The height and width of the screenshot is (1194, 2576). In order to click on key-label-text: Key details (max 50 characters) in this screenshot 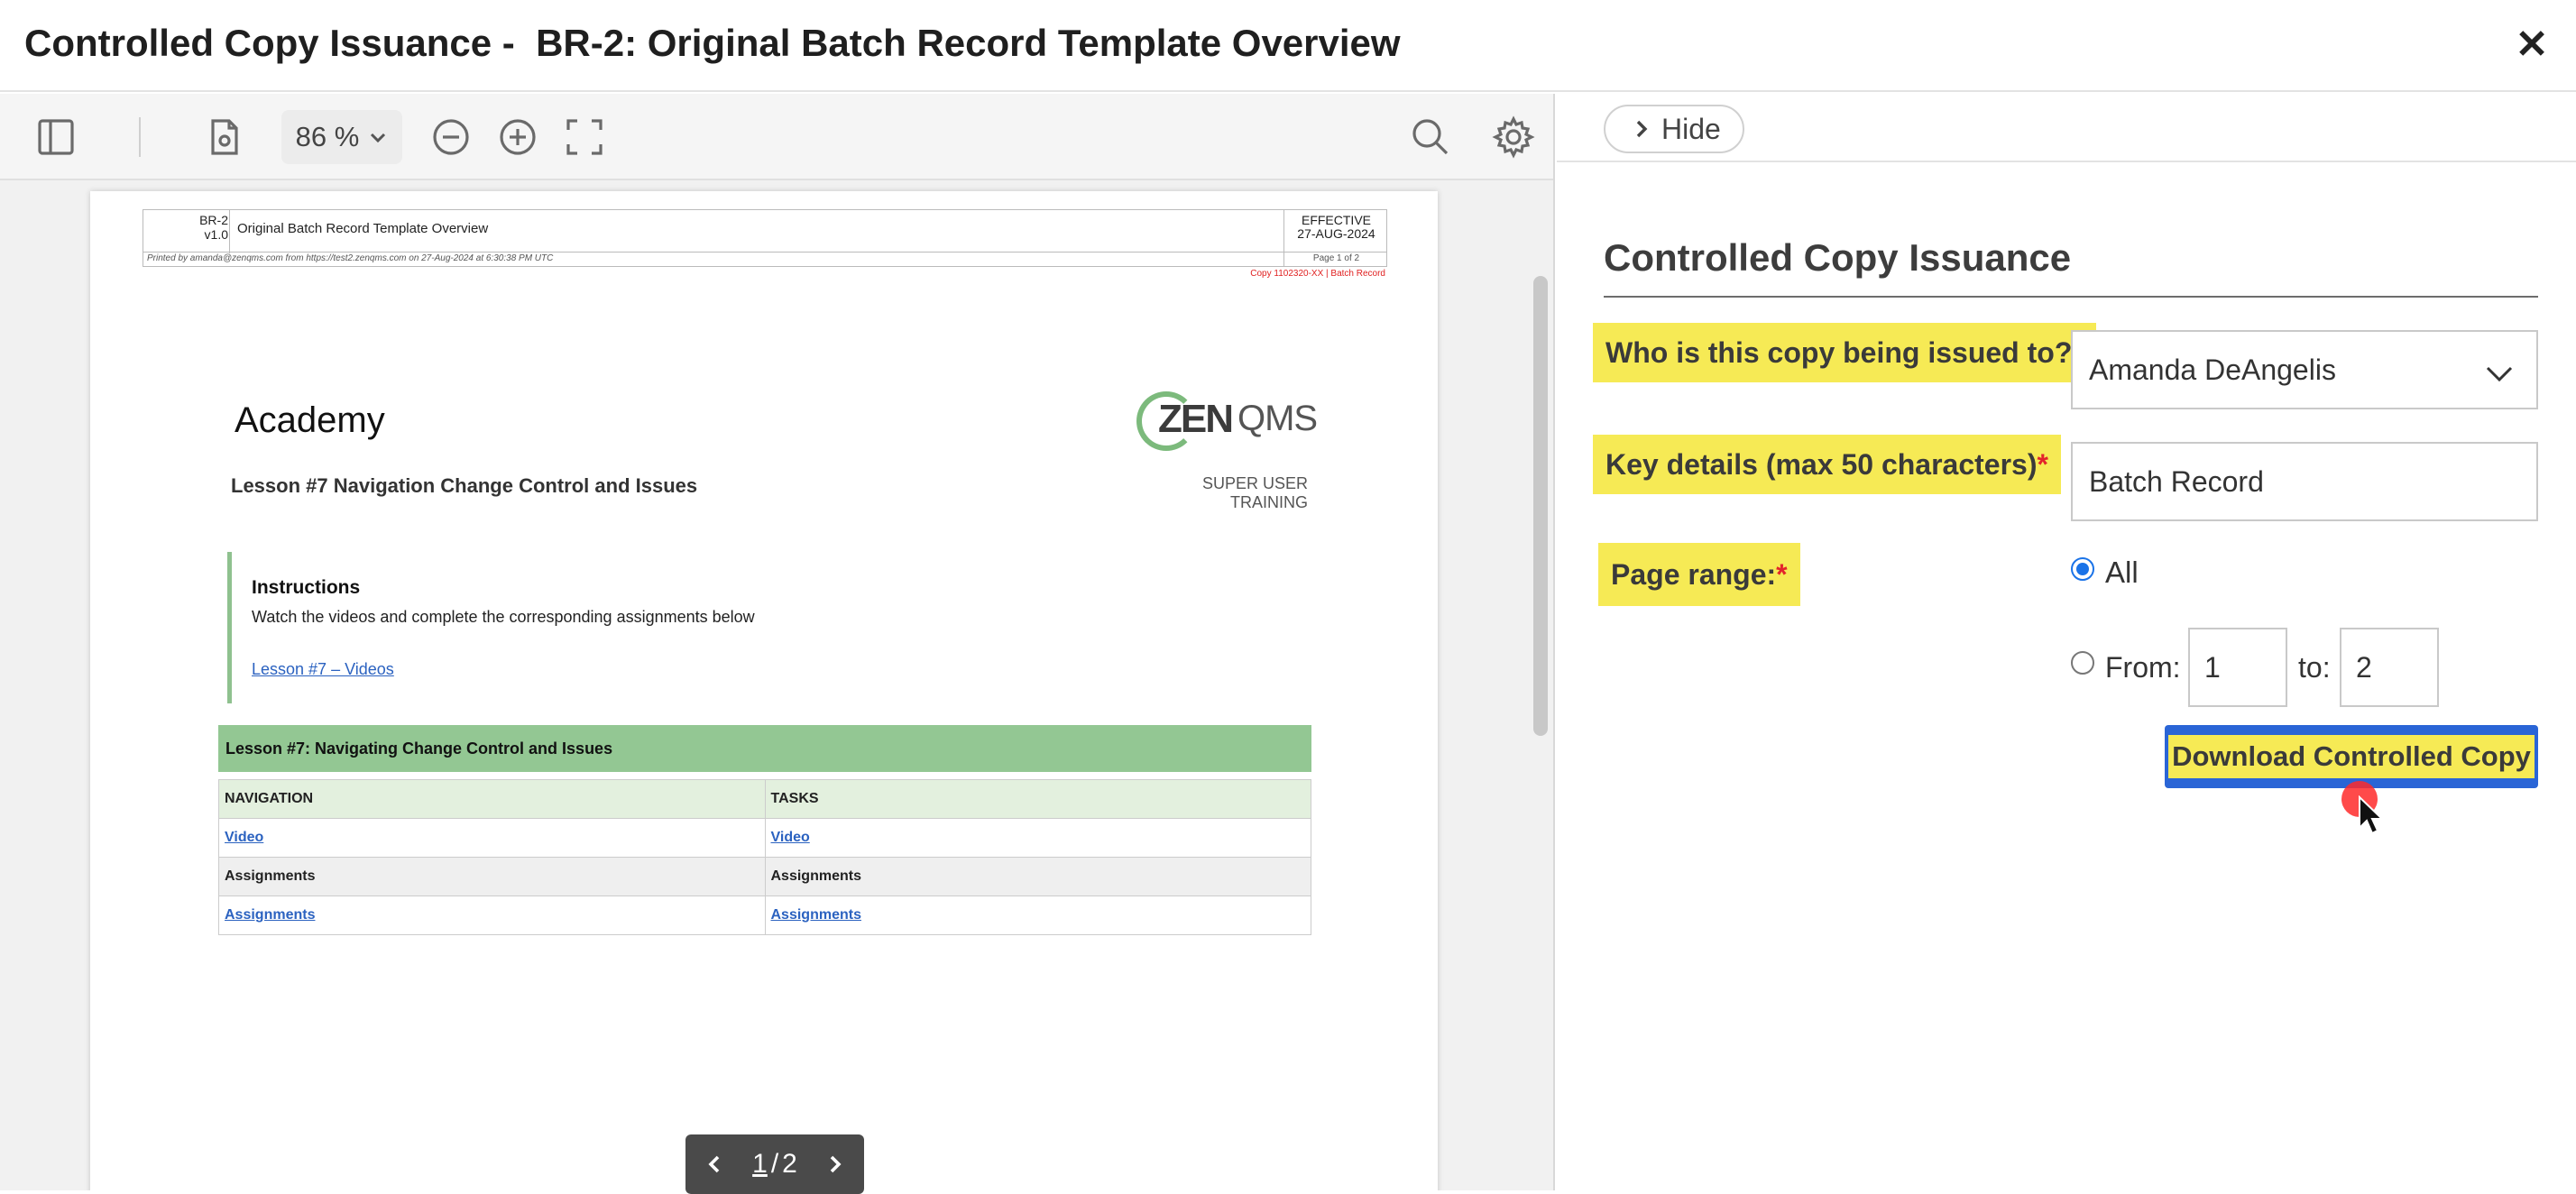, I will do `click(1822, 464)`.